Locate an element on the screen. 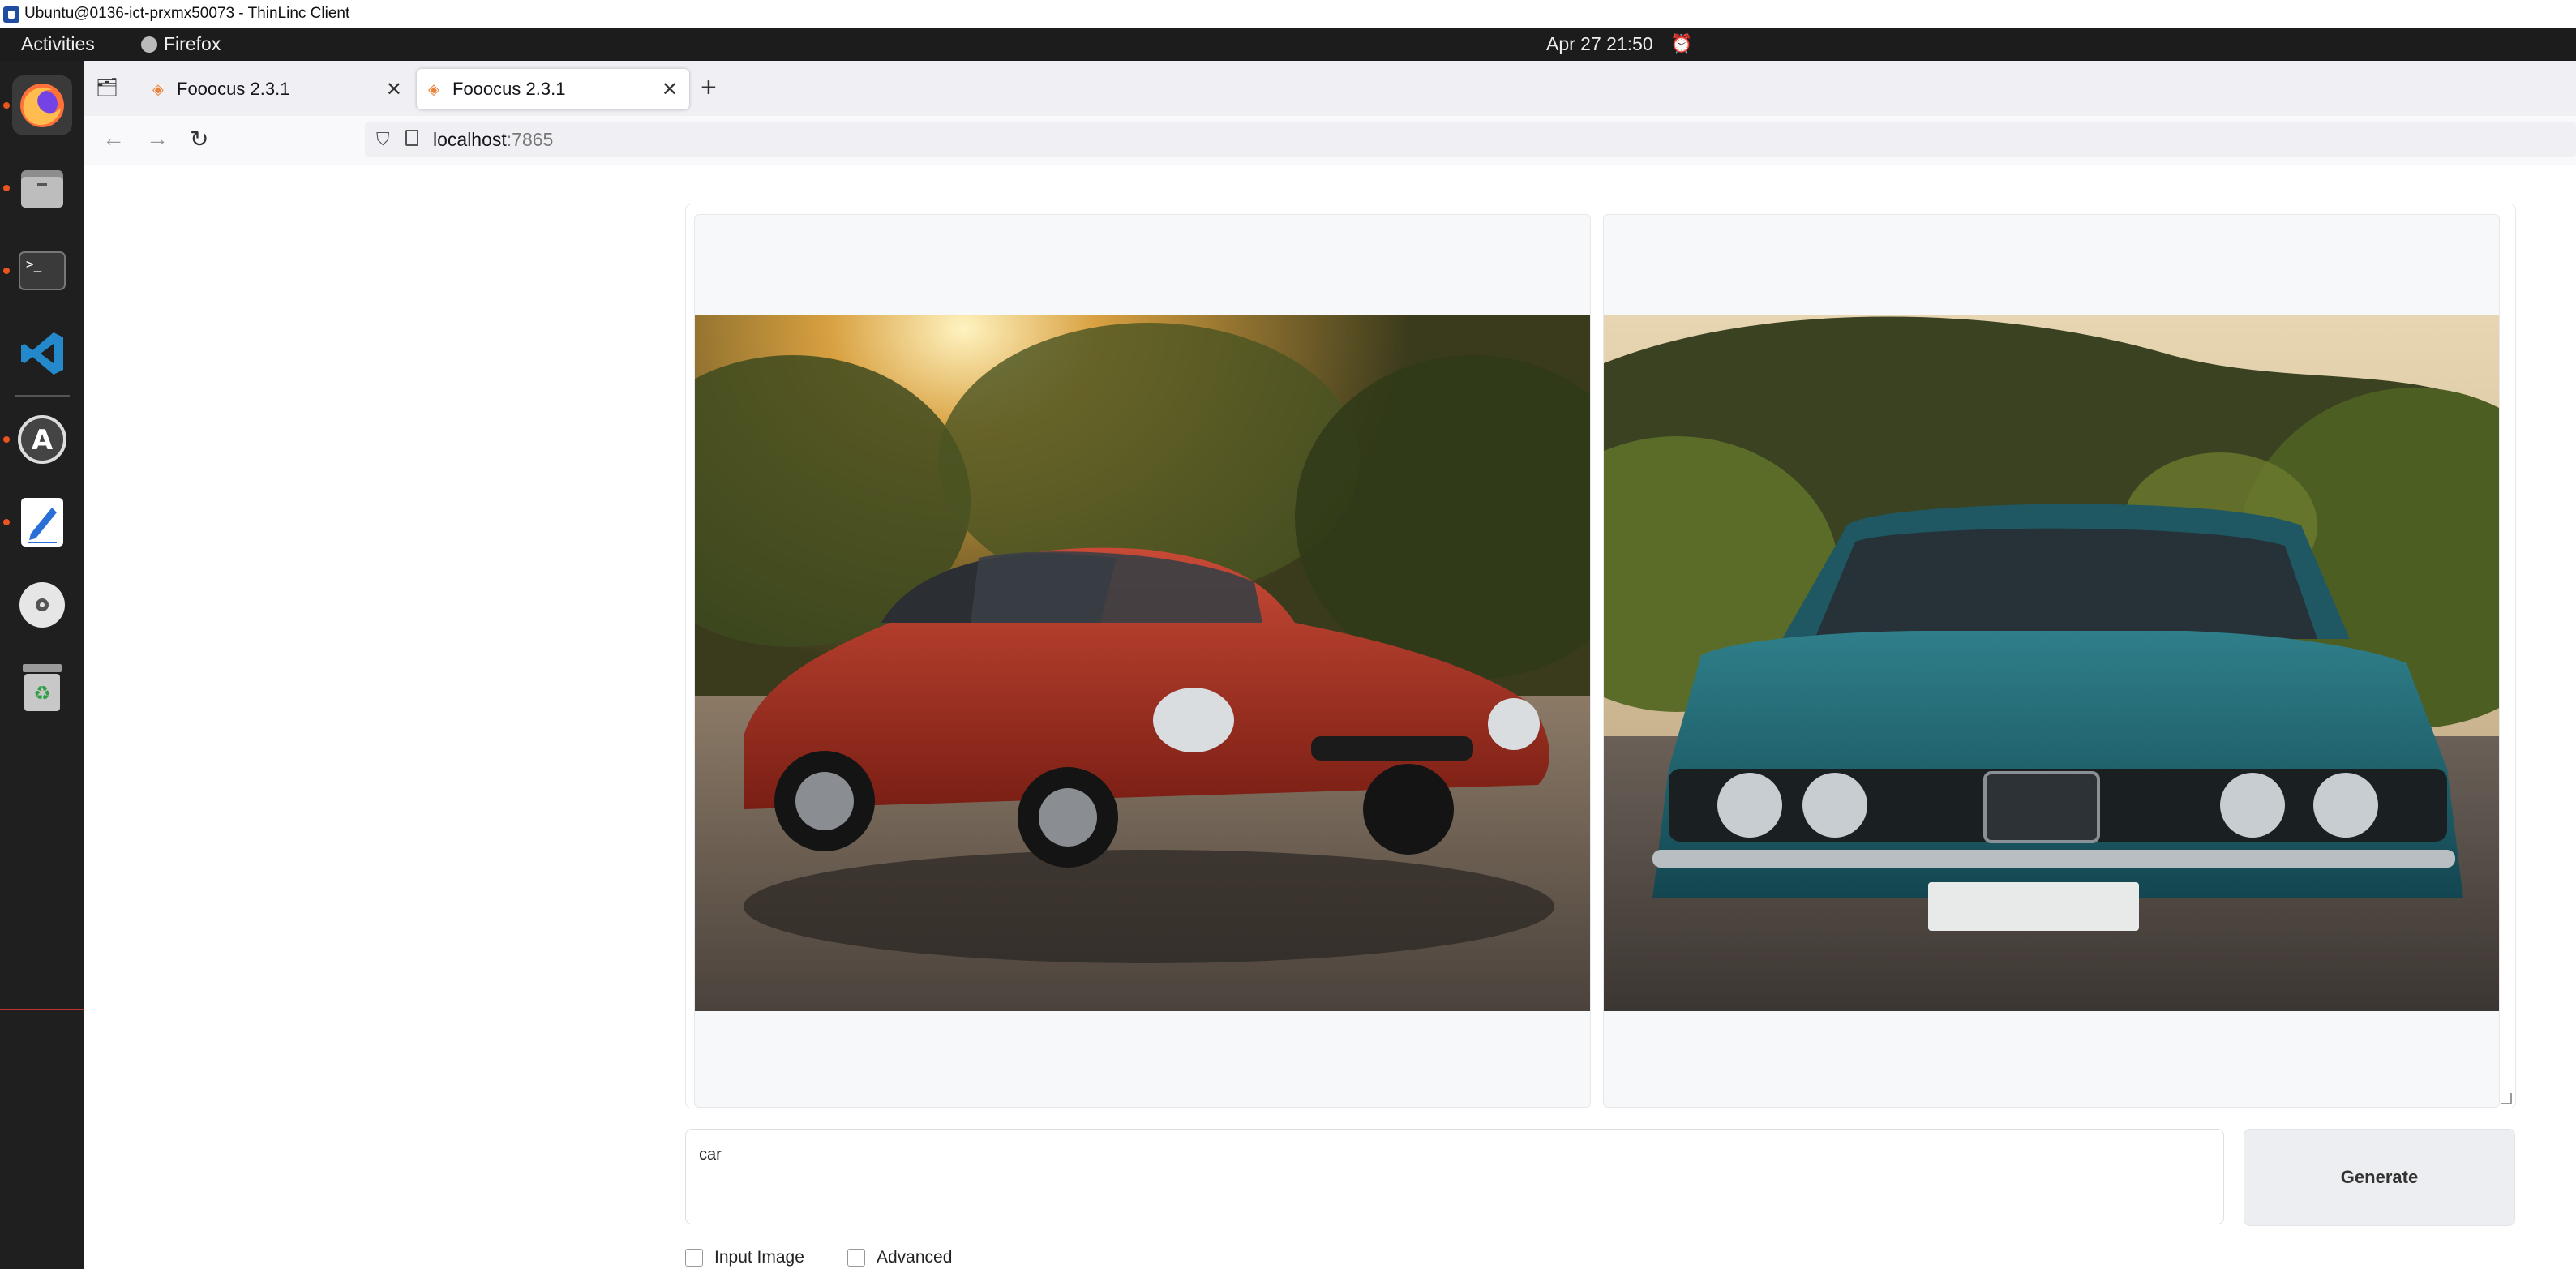 The image size is (2576, 1269). firefox-icon is located at coordinates (42, 105).